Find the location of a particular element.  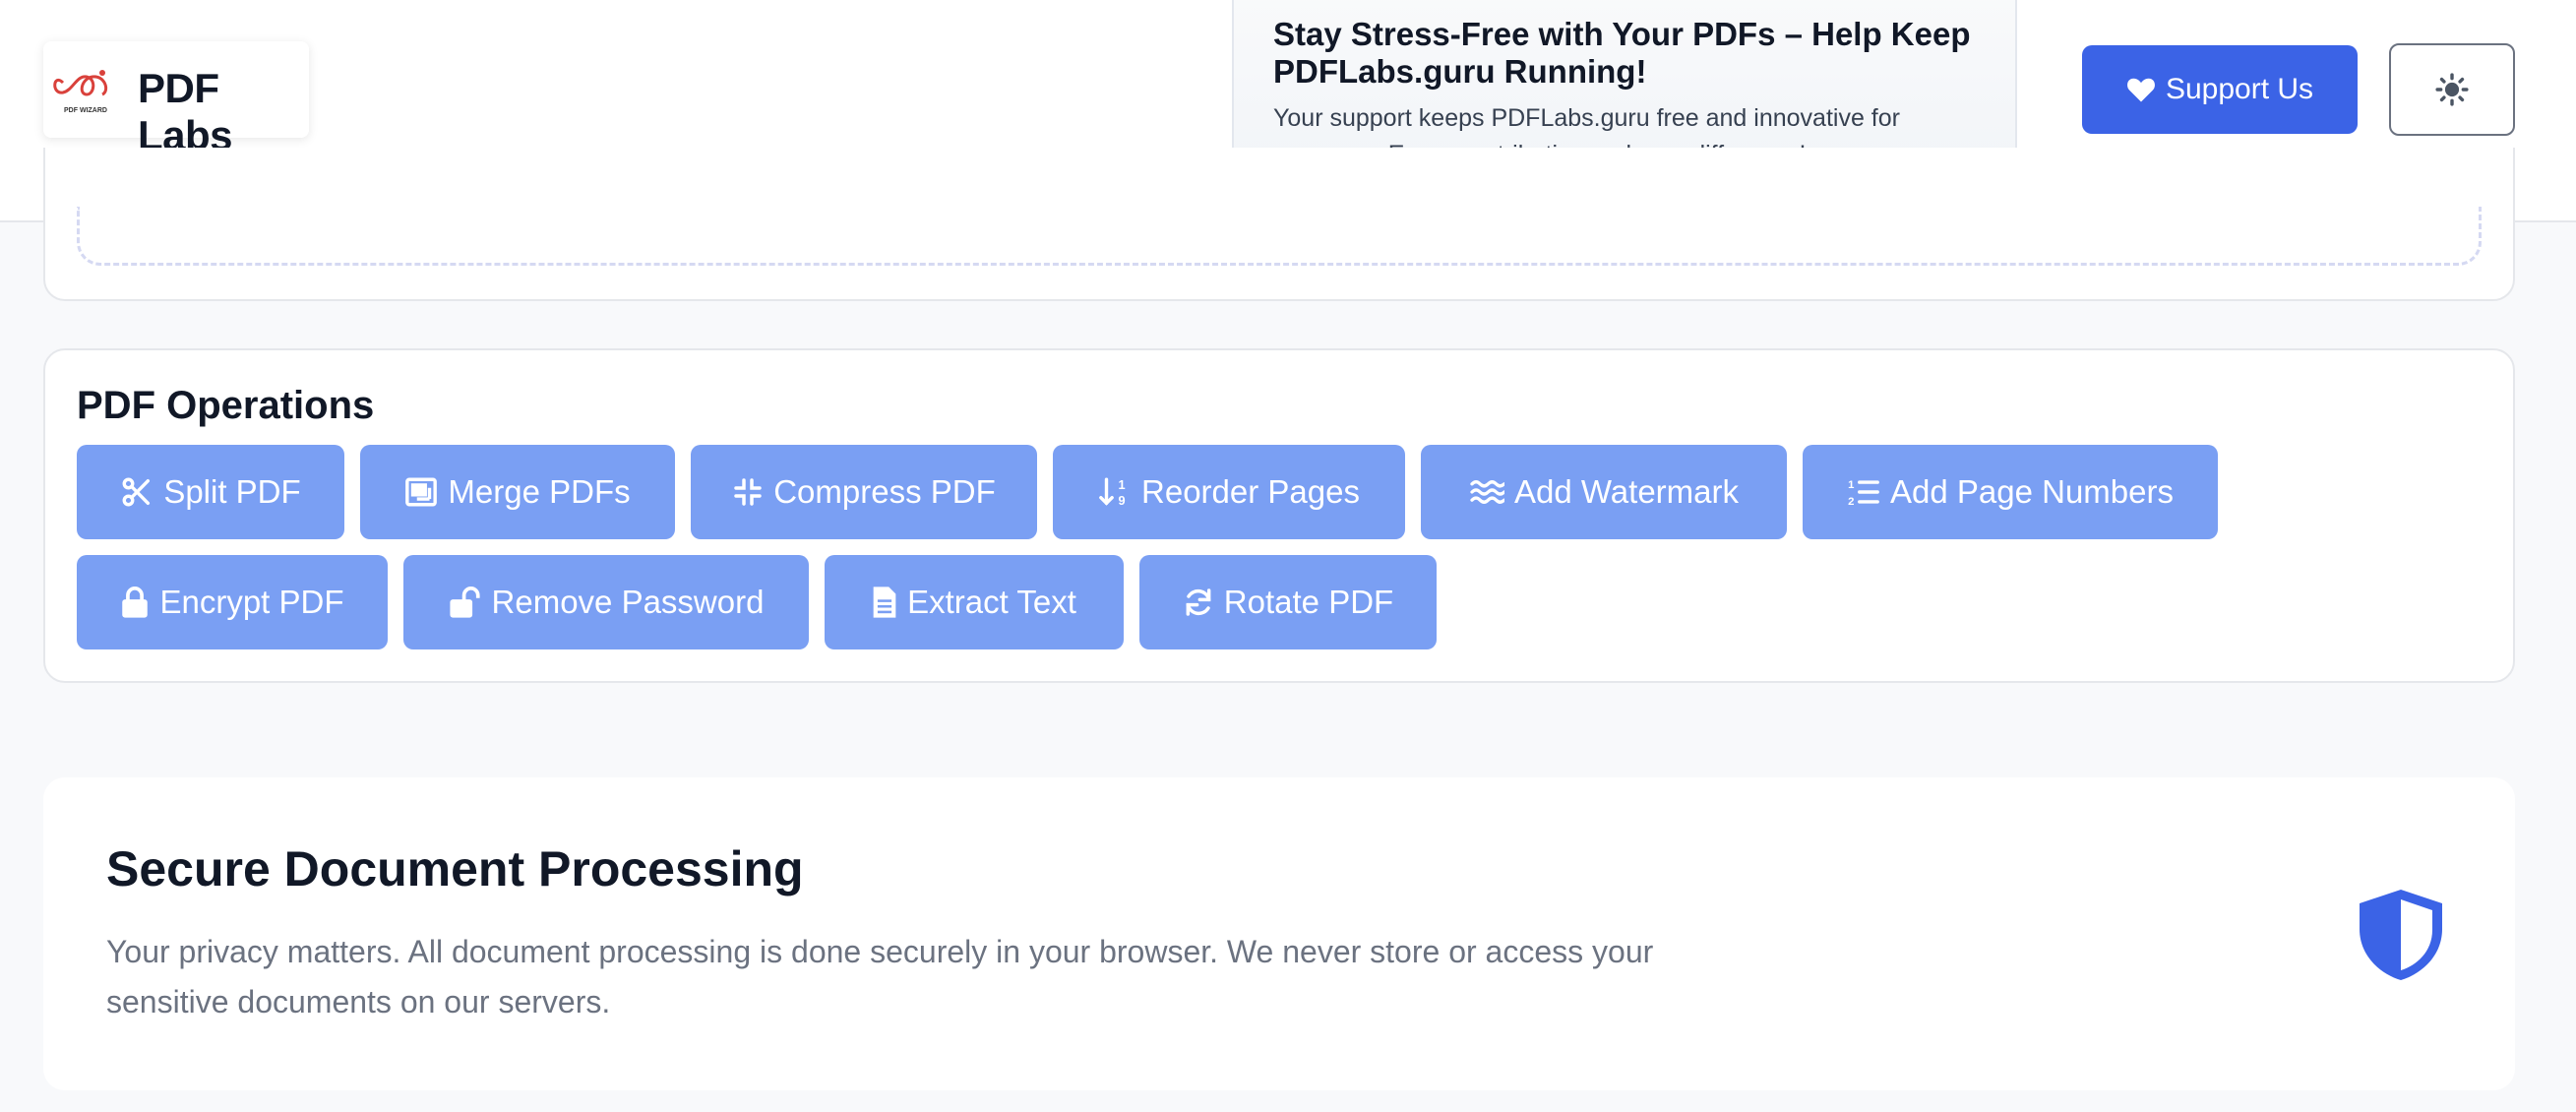

extract-text-label: Extract Text is located at coordinates (991, 602).